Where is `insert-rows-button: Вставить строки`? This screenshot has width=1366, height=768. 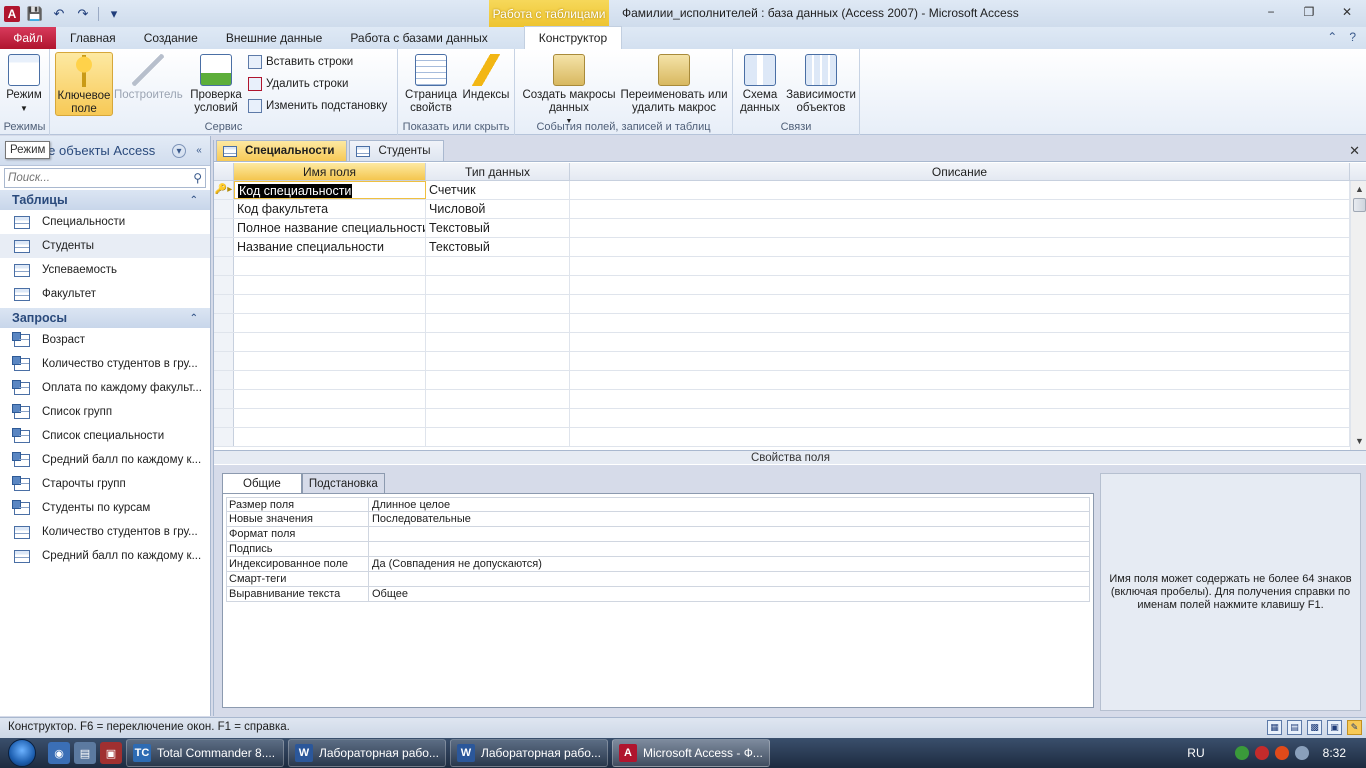 insert-rows-button: Вставить строки is located at coordinates (300, 62).